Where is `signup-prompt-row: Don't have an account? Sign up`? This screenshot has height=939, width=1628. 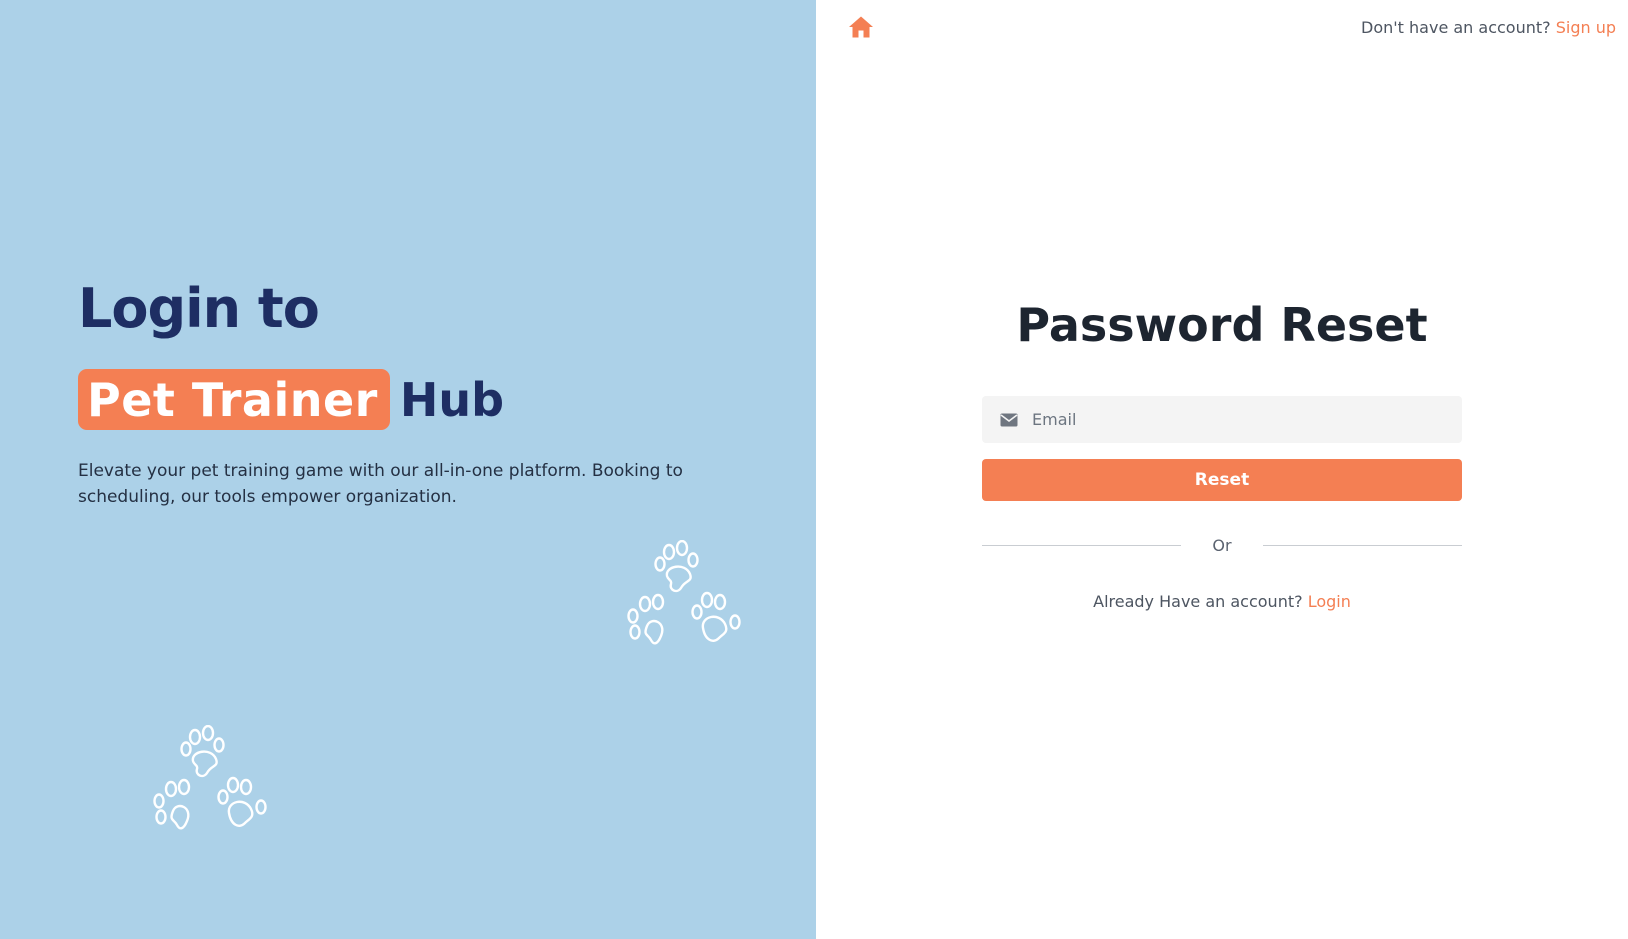 signup-prompt-row: Don't have an account? Sign up is located at coordinates (1488, 27).